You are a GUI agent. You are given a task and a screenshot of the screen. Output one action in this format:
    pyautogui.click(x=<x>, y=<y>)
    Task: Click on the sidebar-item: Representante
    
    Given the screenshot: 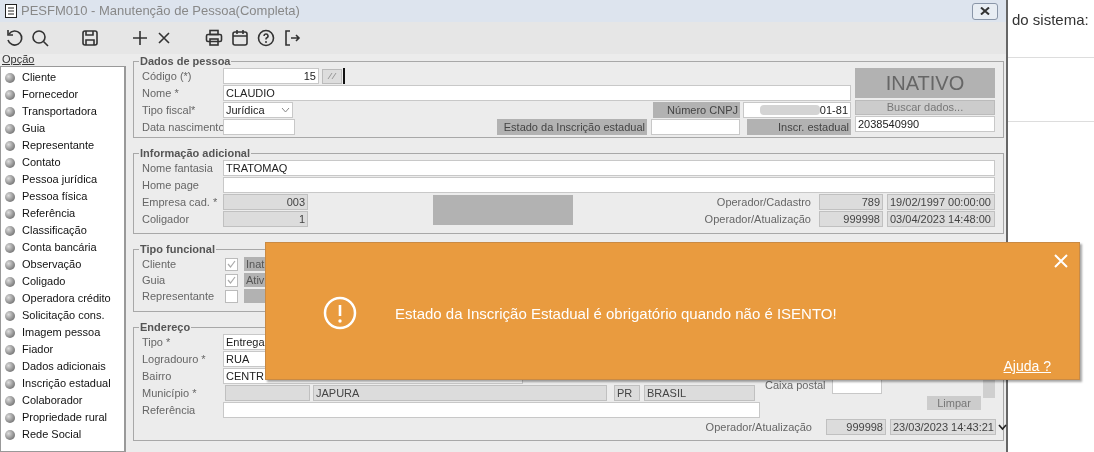 What is the action you would take?
    pyautogui.click(x=58, y=145)
    